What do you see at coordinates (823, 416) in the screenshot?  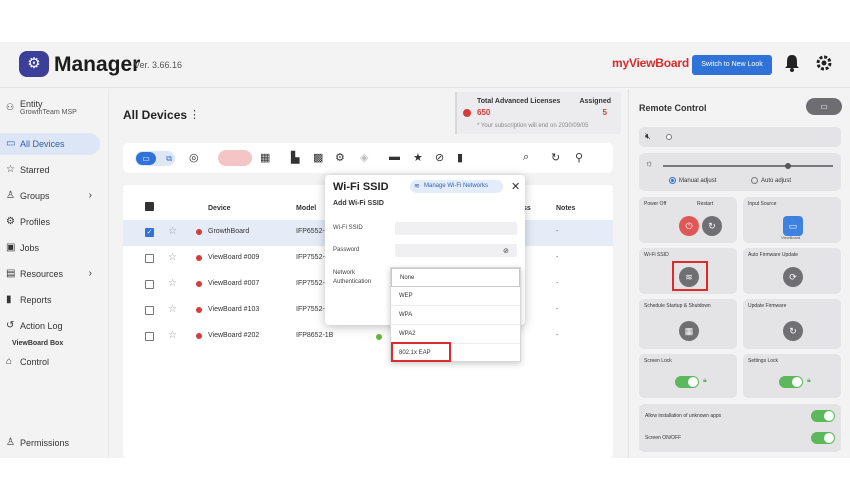 I see `allow-unknown-apps-toggle` at bounding box center [823, 416].